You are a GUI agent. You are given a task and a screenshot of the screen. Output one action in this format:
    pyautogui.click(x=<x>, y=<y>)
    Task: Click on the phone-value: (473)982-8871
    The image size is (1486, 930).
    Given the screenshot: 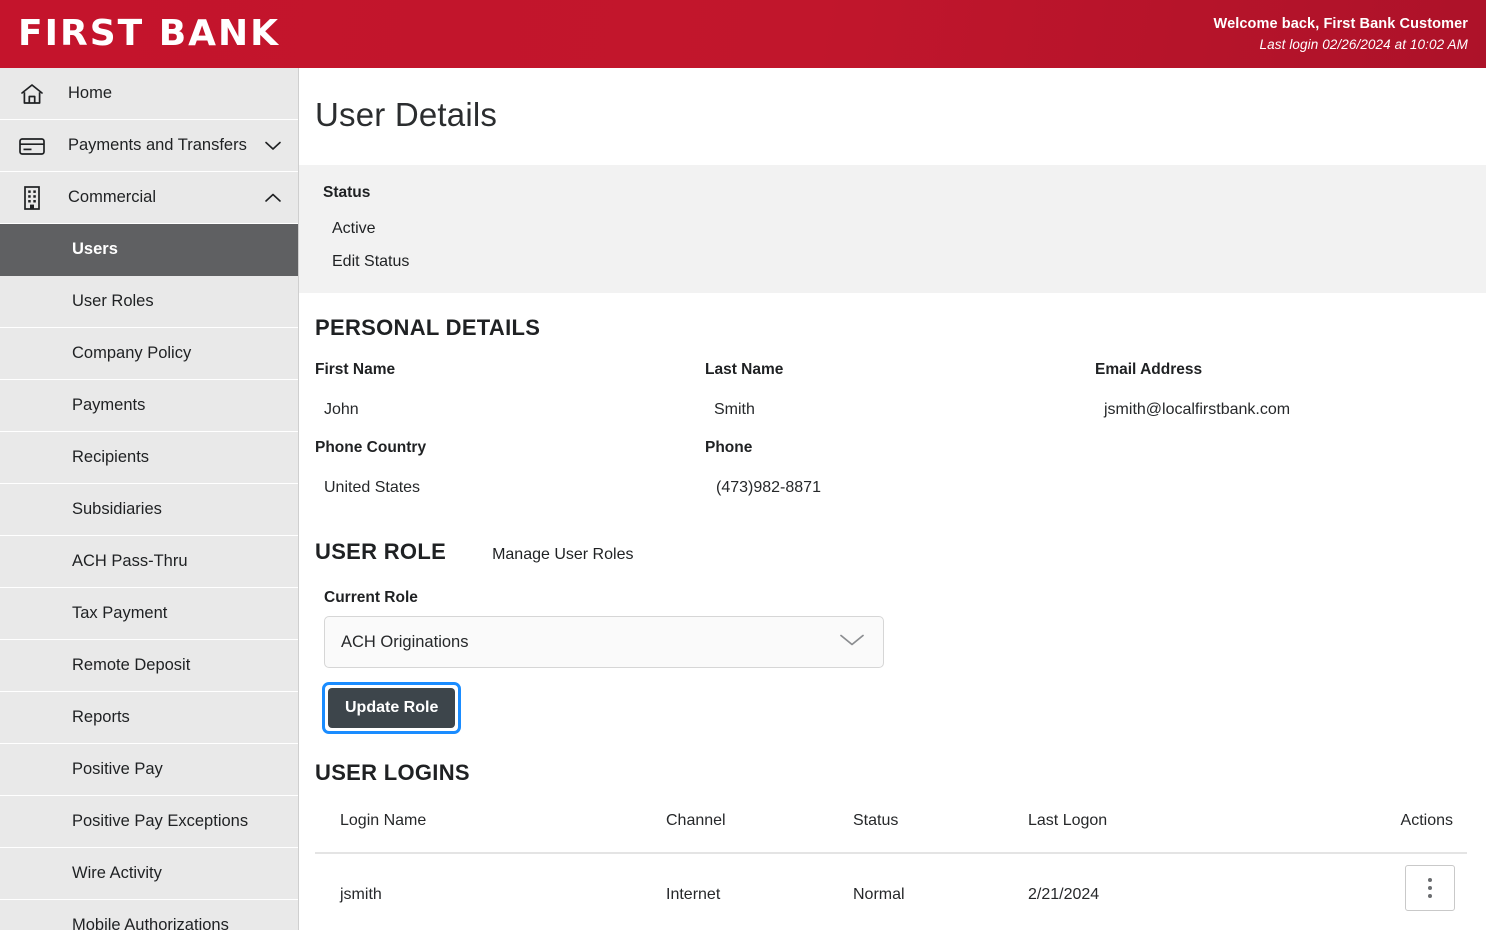 What is the action you would take?
    pyautogui.click(x=768, y=487)
    